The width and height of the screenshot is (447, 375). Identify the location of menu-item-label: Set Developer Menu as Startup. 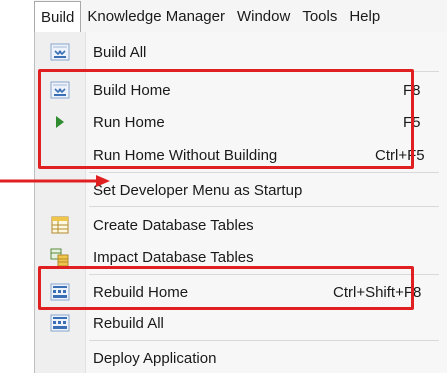
(198, 190).